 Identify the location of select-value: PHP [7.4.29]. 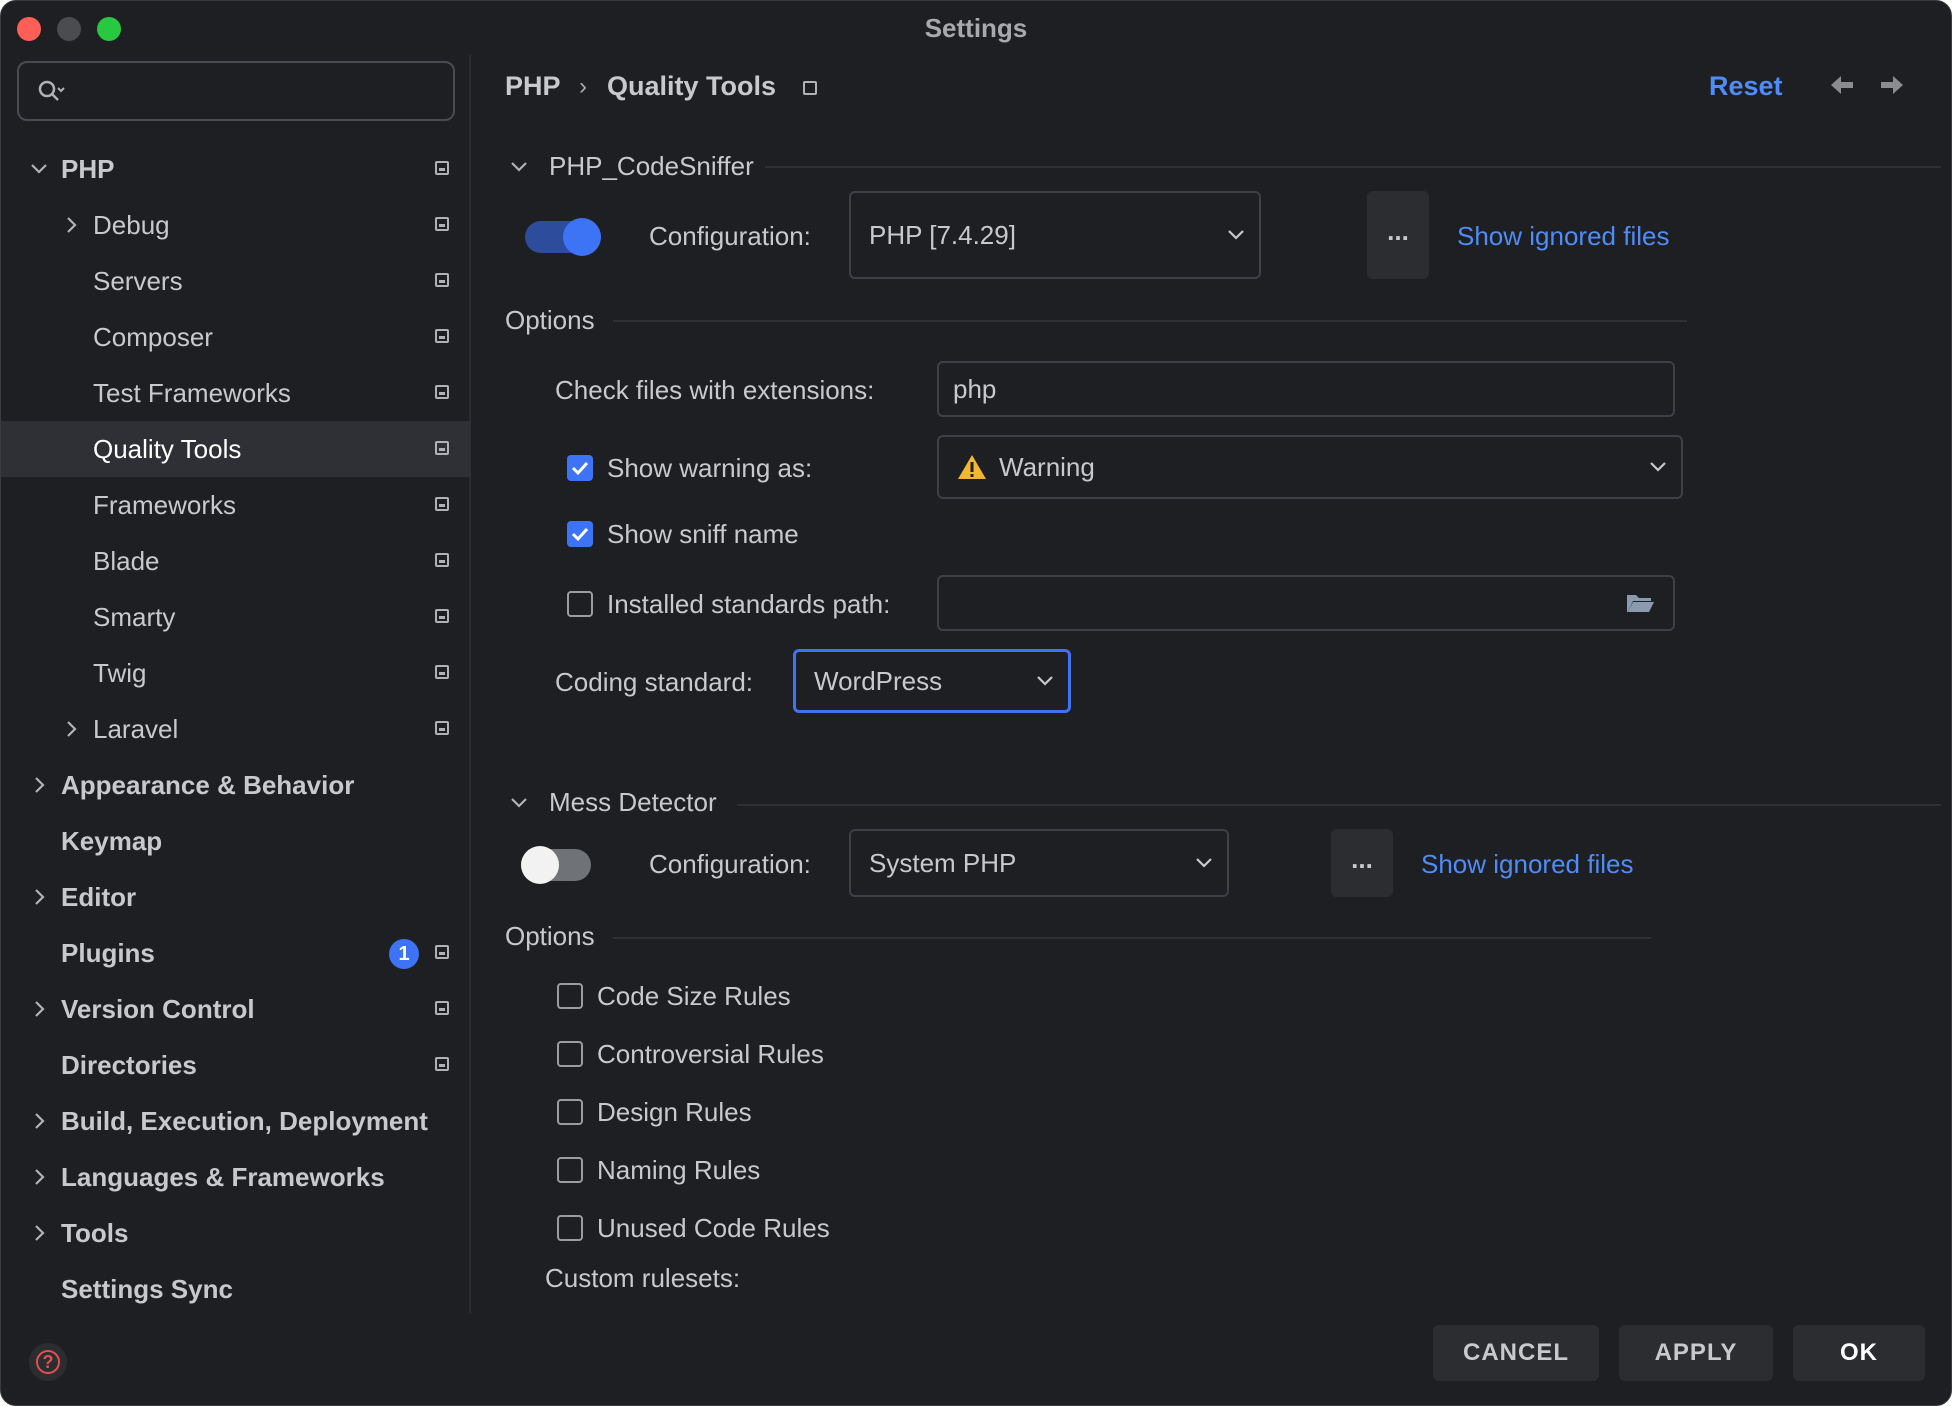
(942, 234).